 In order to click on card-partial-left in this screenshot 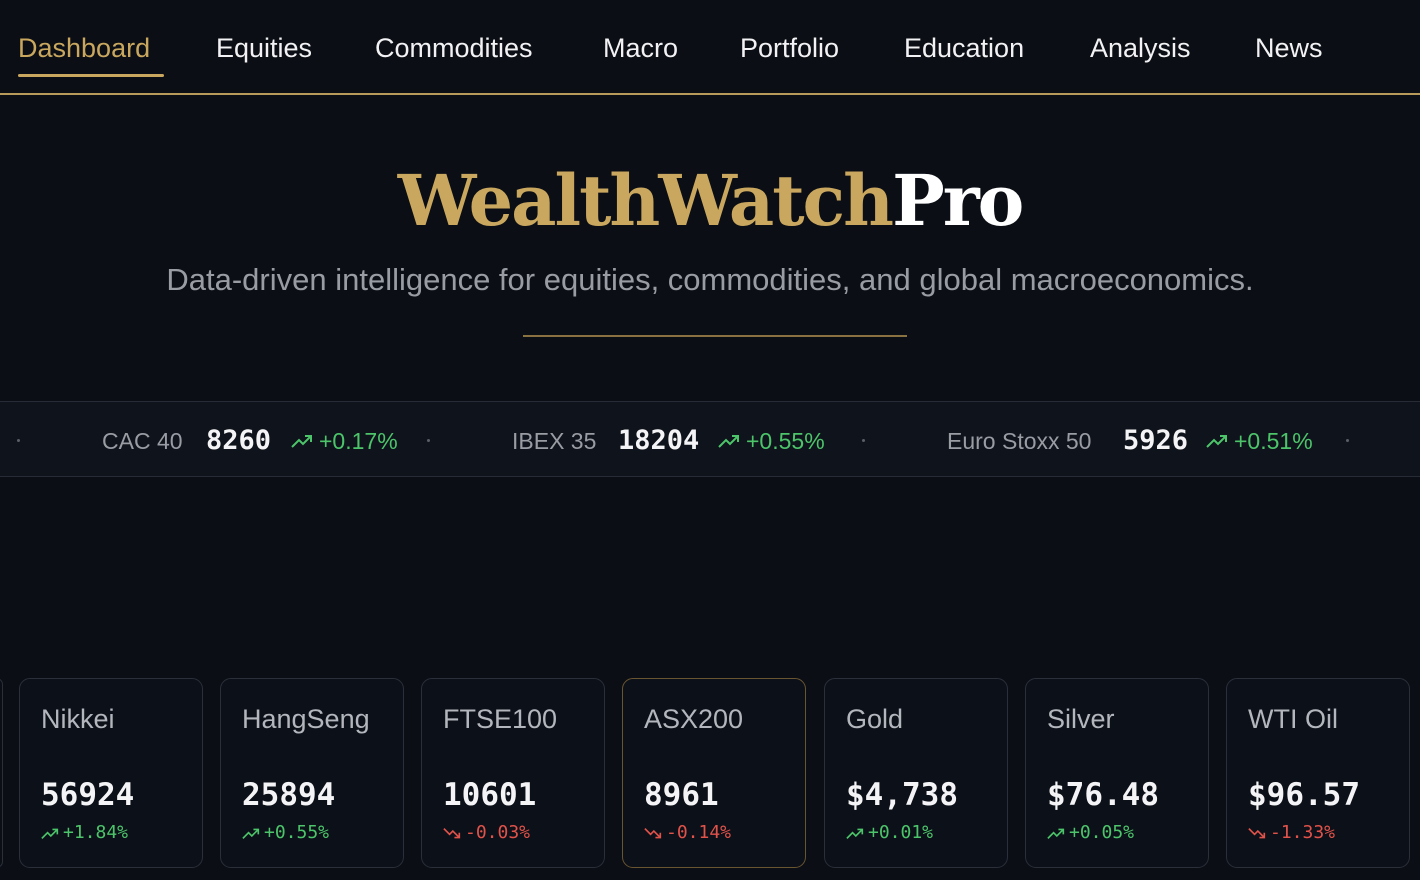, I will do `click(1, 773)`.